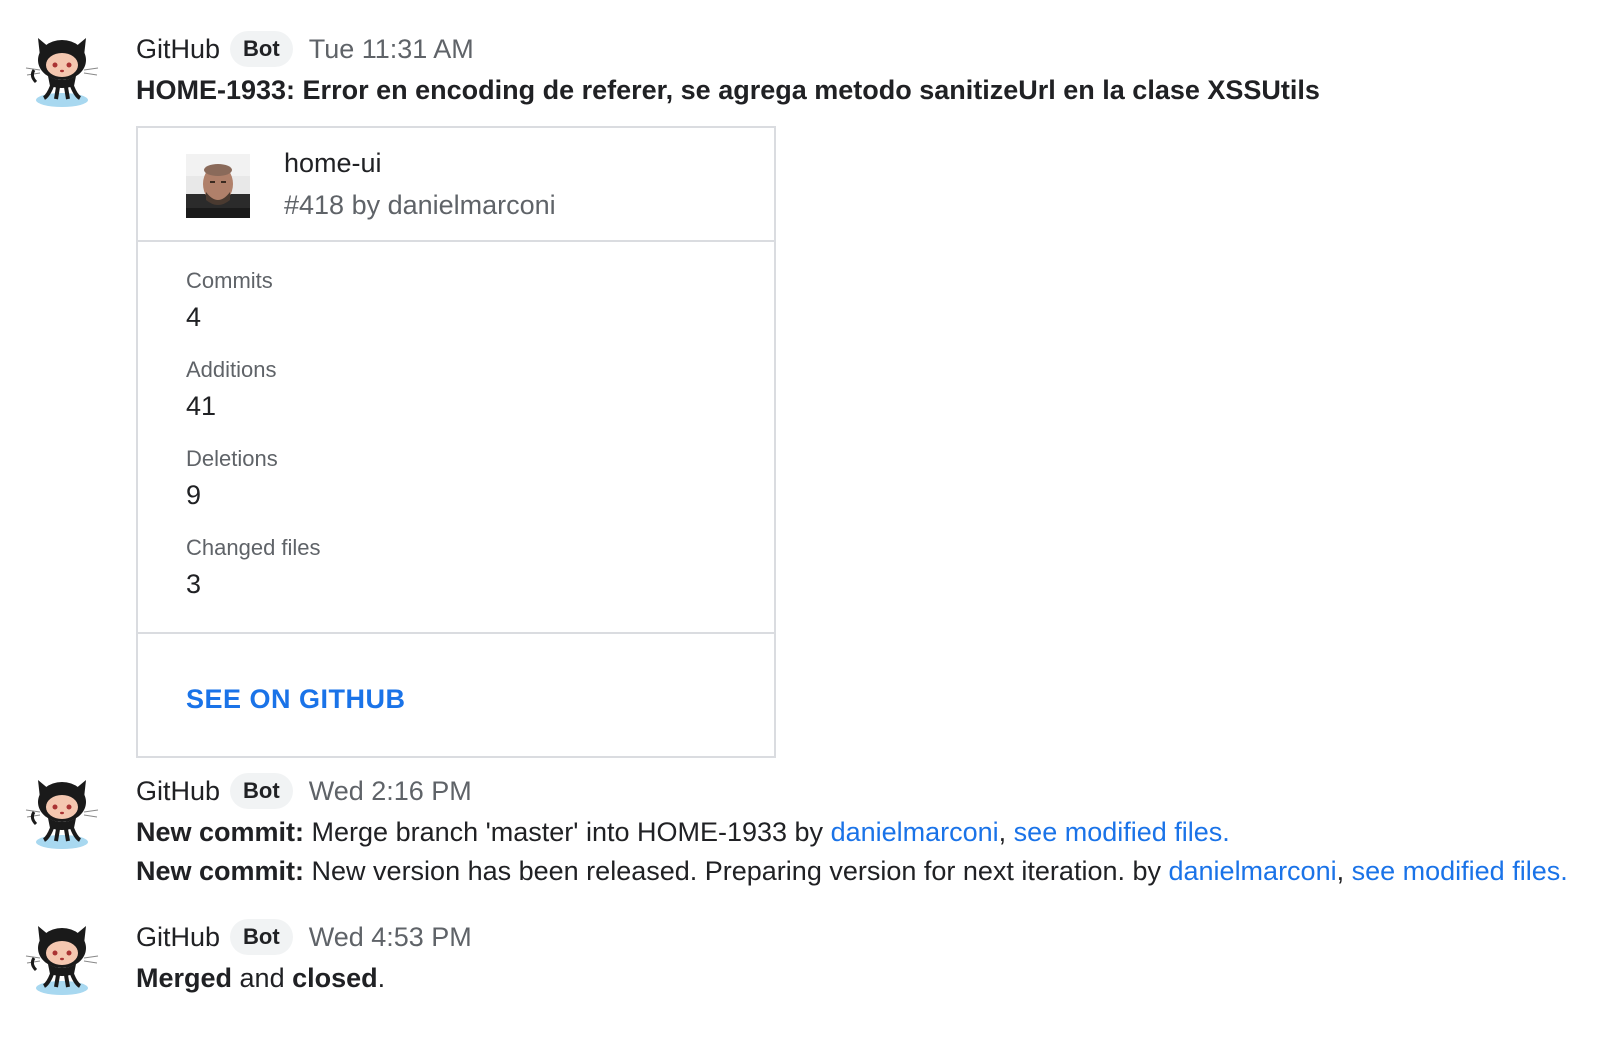 Image resolution: width=1624 pixels, height=1048 pixels. I want to click on see-on-github-button: SEE ON GITHUB, so click(296, 699).